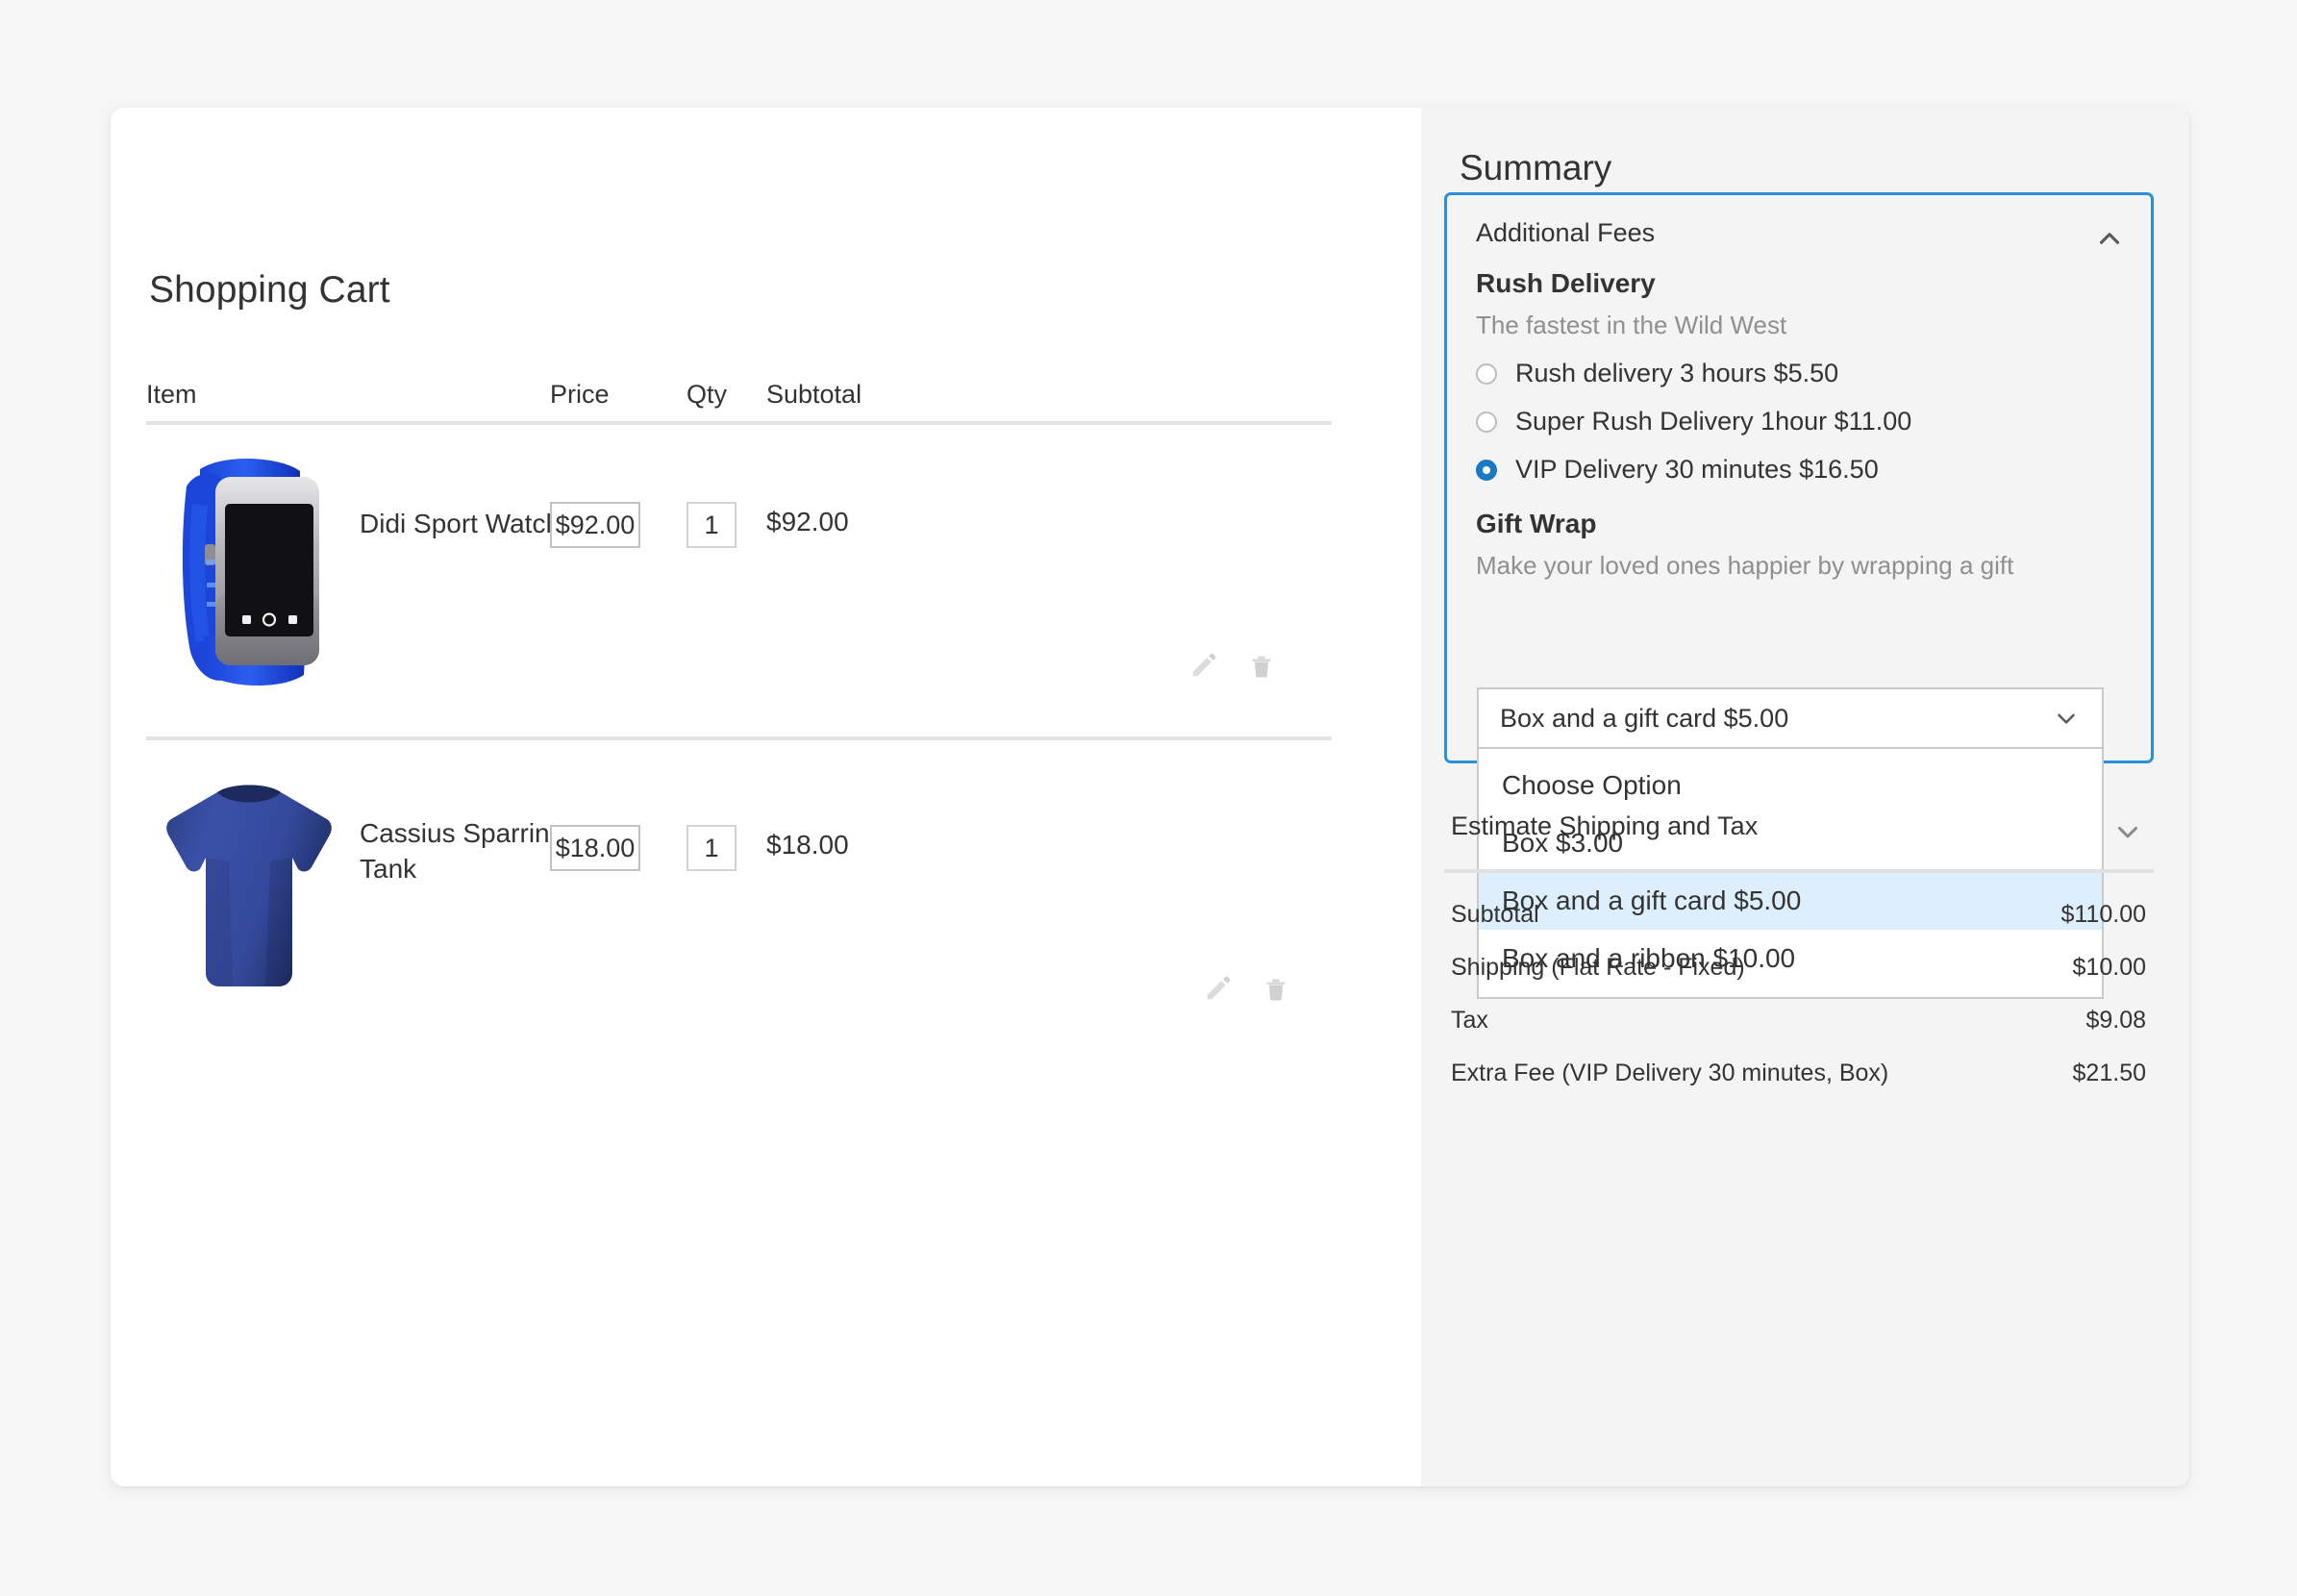 The image size is (2297, 1596). Describe the element at coordinates (595, 848) in the screenshot. I see `price-input: $18.00` at that location.